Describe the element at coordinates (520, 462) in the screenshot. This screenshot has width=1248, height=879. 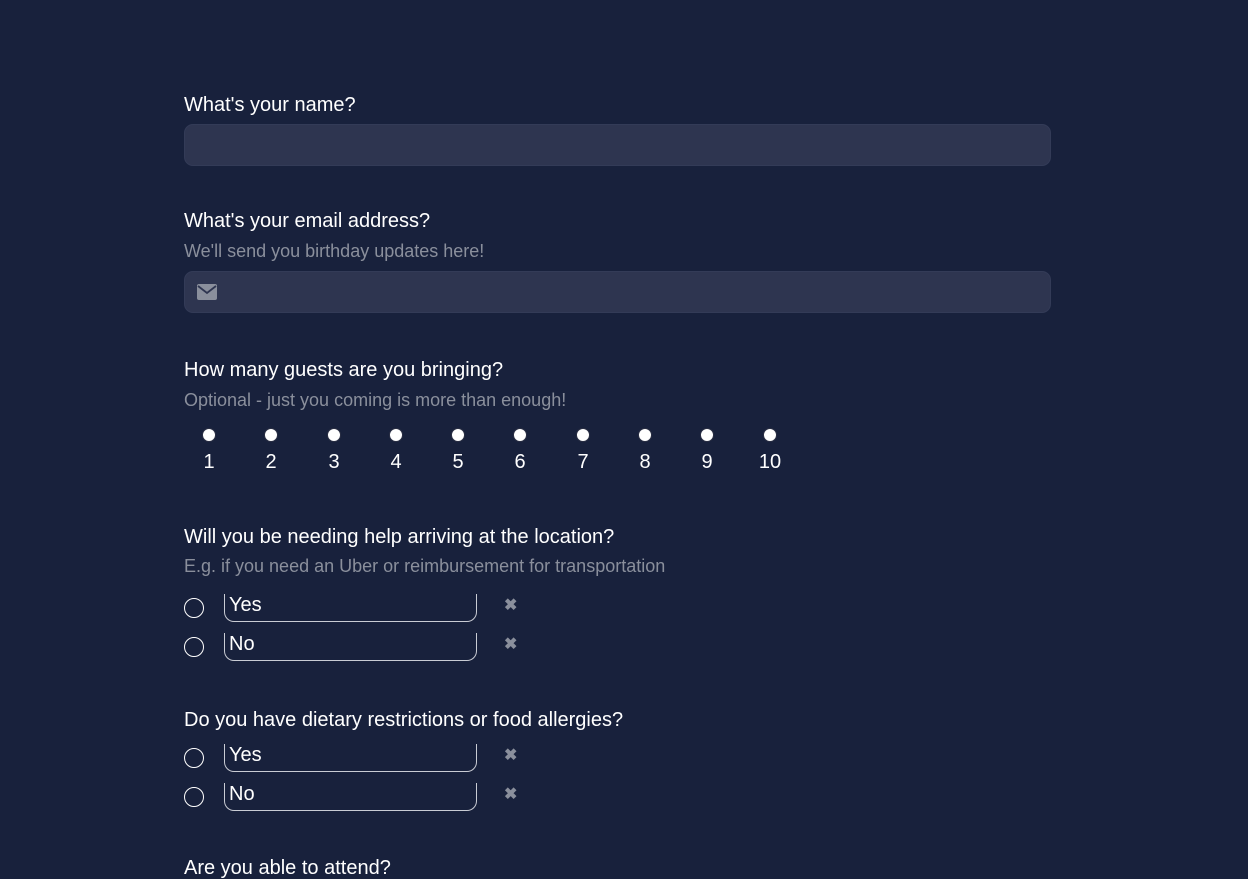
I see `option-label: 6` at that location.